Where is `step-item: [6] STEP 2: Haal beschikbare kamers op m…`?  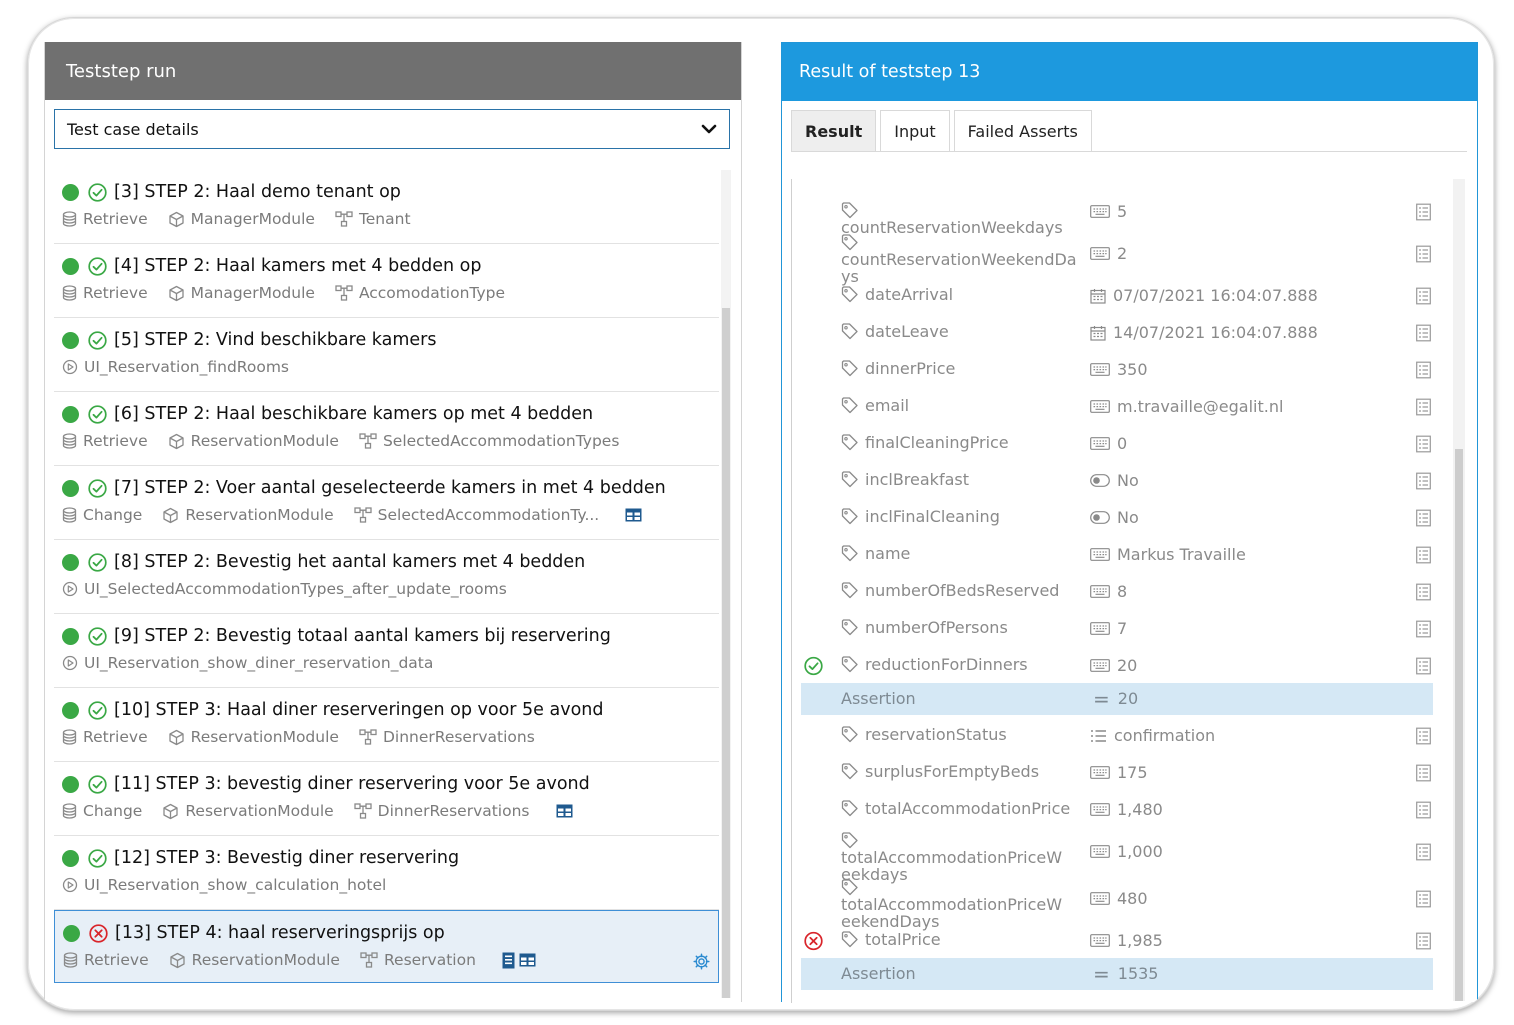 step-item: [6] STEP 2: Haal beschikbare kamers op m… is located at coordinates (386, 429).